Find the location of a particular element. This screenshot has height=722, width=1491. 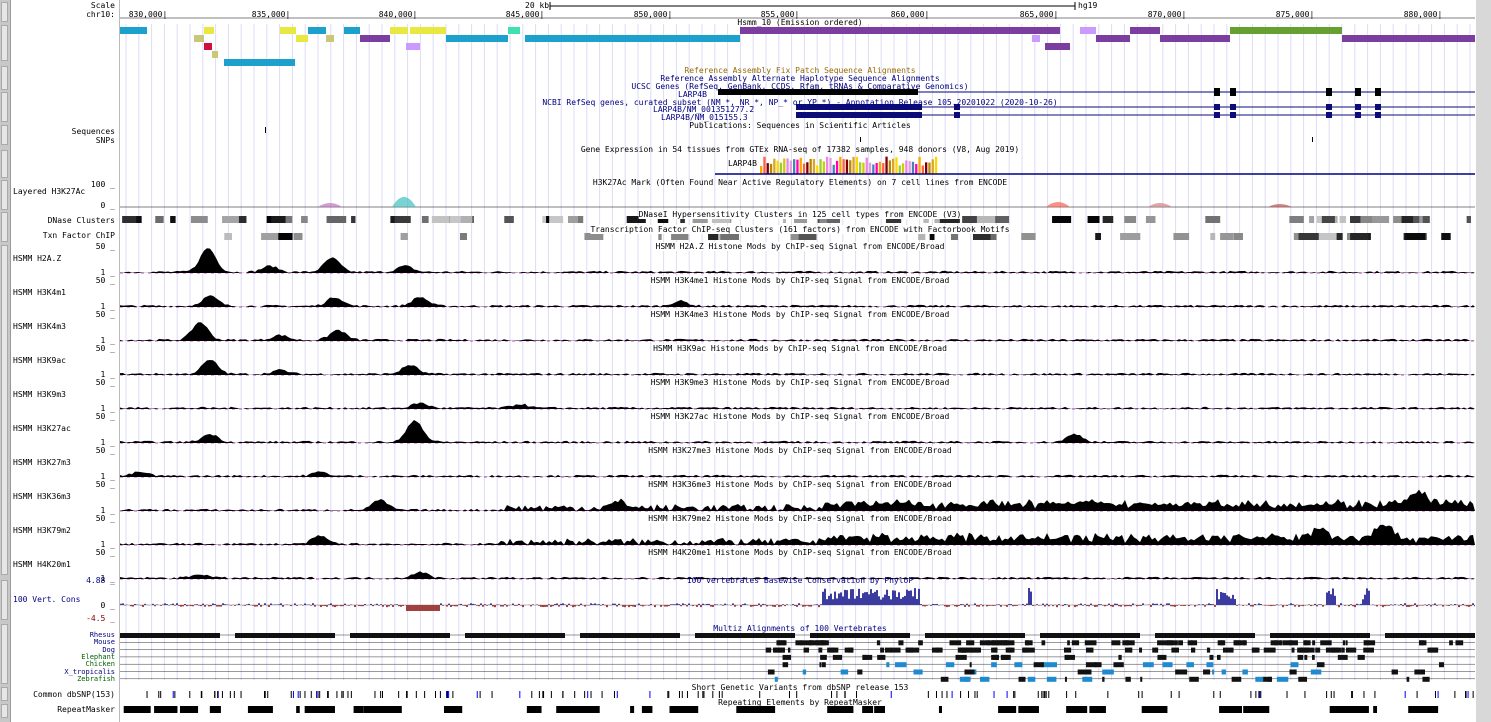

track-button-patches is located at coordinates (4, 78).